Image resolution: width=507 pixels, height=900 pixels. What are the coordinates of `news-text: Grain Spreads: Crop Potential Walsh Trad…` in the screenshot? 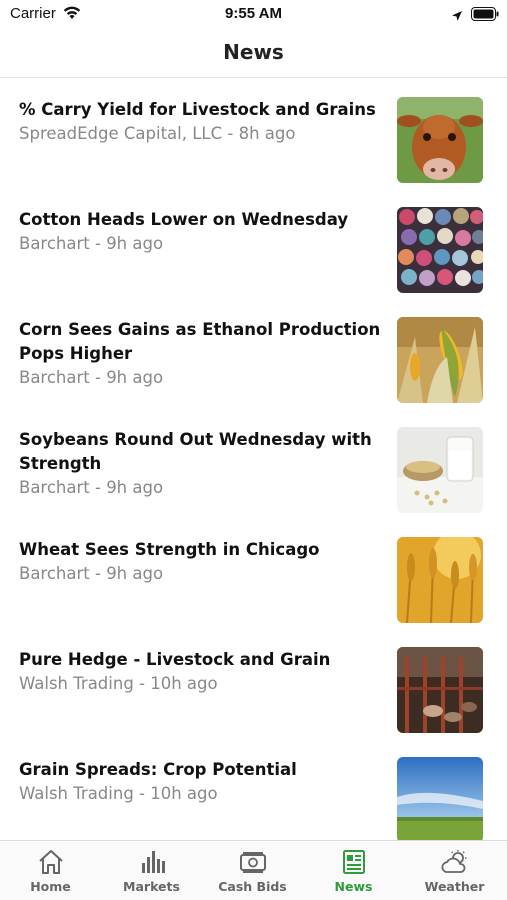 It's located at (200, 782).